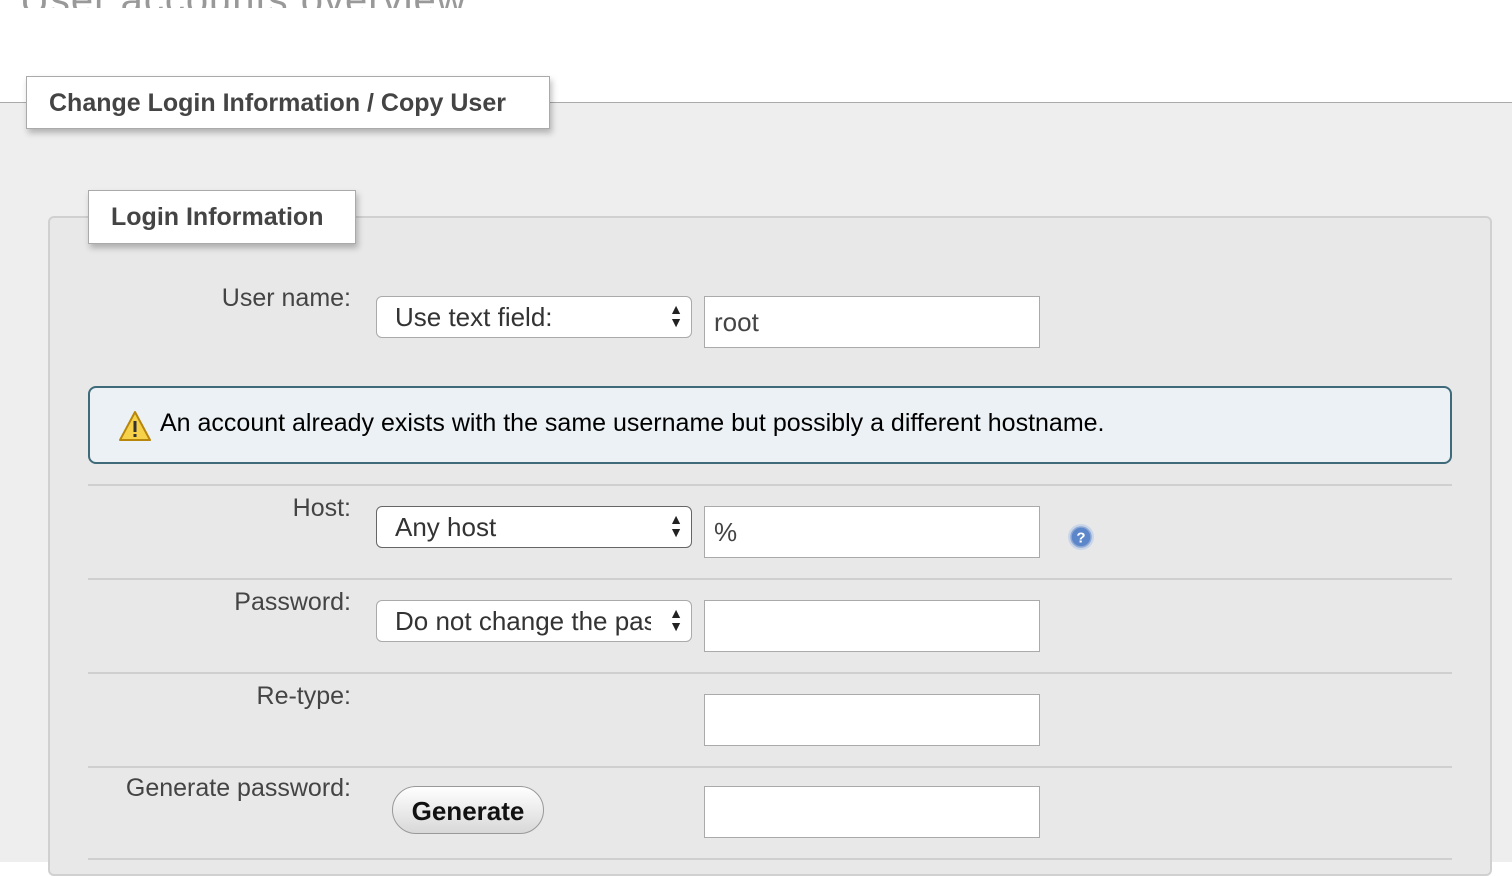  What do you see at coordinates (534, 527) in the screenshot?
I see `host-type-select: Any host ▲ ▼` at bounding box center [534, 527].